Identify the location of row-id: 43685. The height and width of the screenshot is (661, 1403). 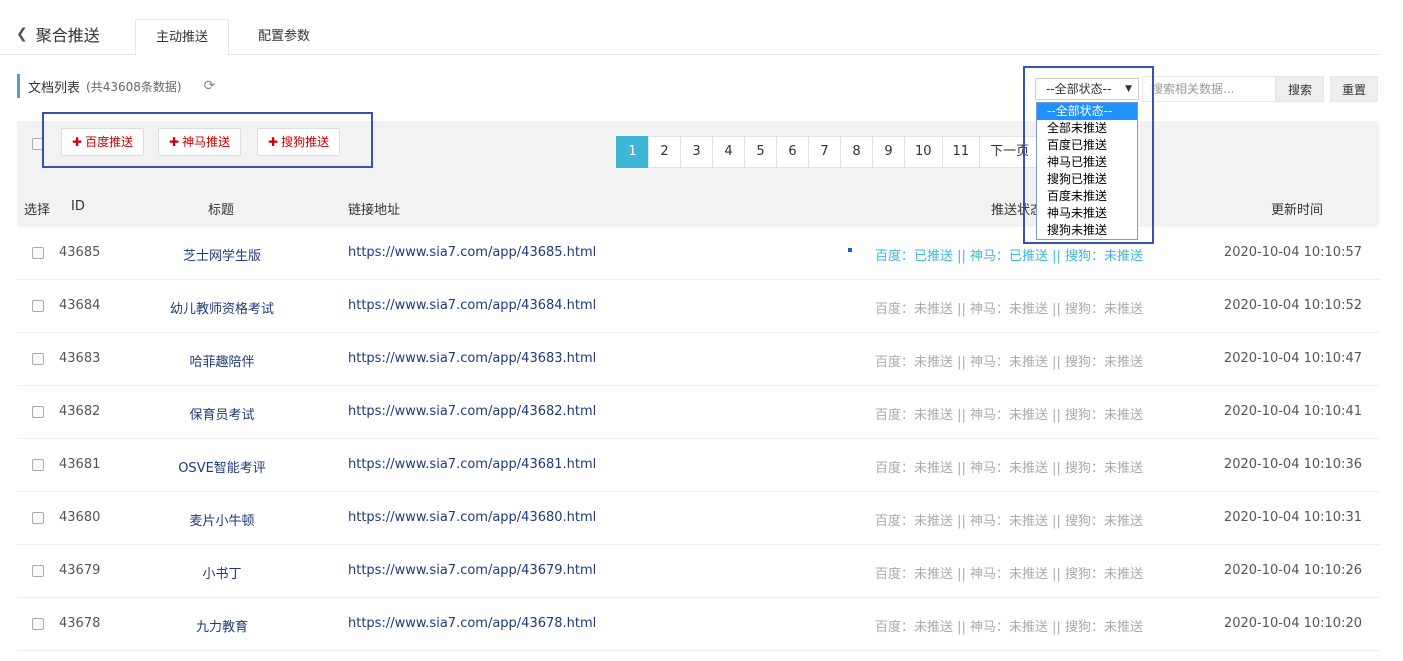
(80, 252).